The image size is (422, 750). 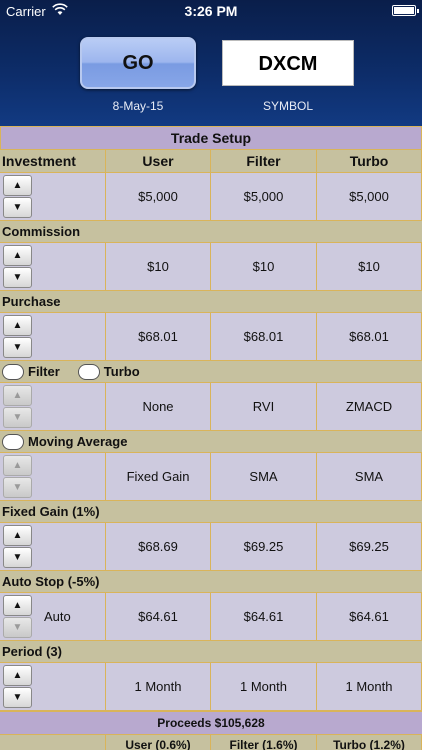 I want to click on moving-average-stepper-cell: ▲ ▼, so click(x=53, y=477).